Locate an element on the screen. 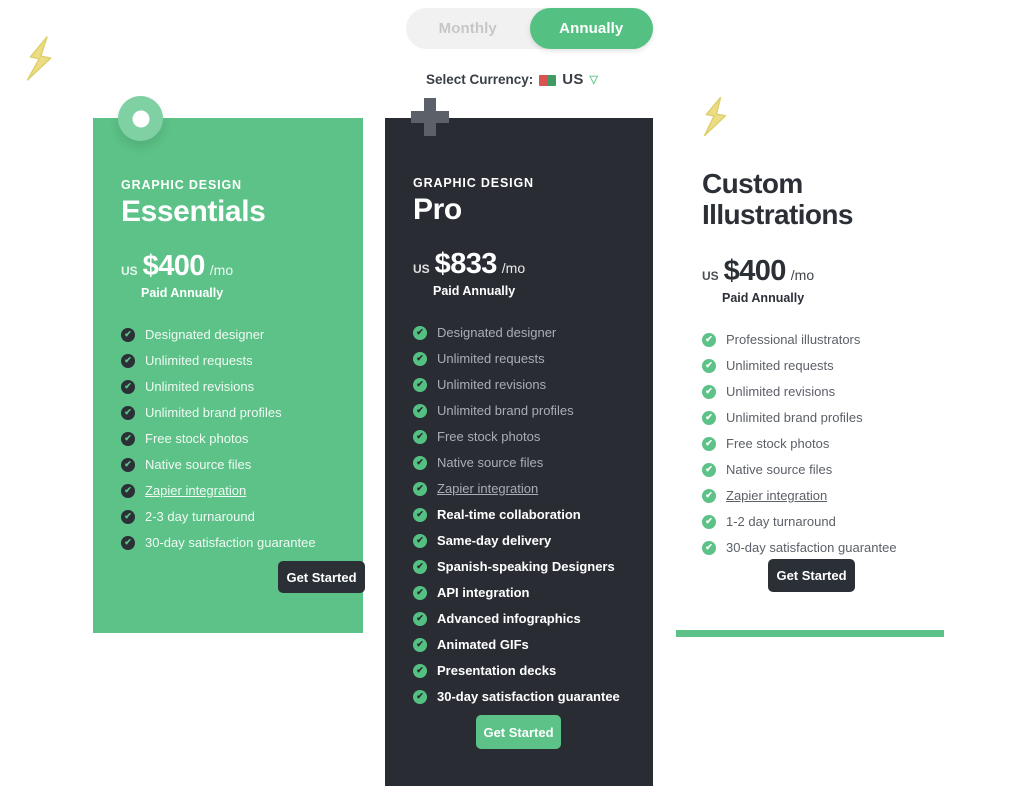  feature-item: ✔ Designated designer is located at coordinates (228, 335).